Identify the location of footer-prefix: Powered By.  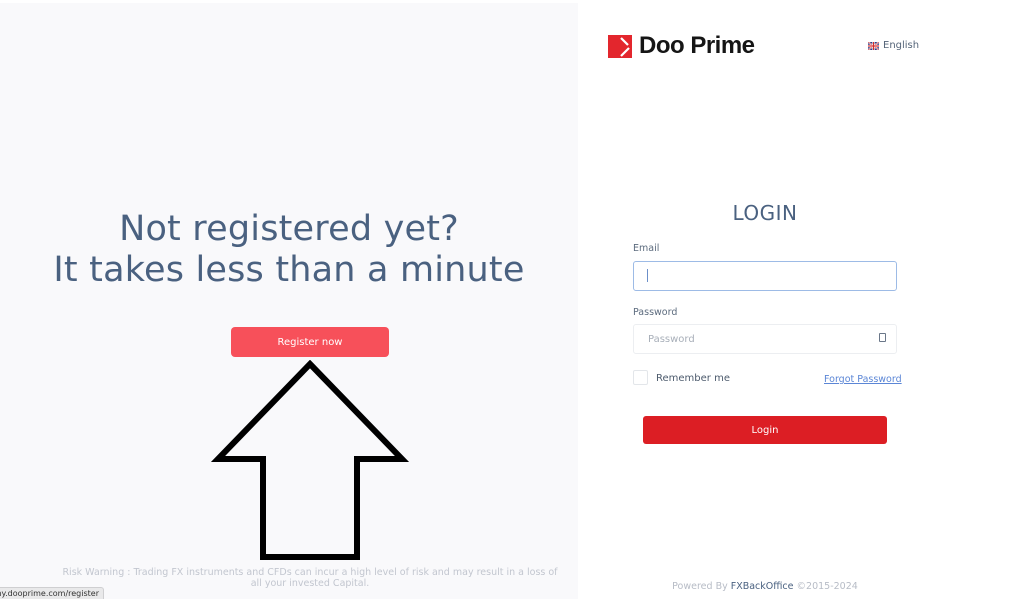
(701, 586).